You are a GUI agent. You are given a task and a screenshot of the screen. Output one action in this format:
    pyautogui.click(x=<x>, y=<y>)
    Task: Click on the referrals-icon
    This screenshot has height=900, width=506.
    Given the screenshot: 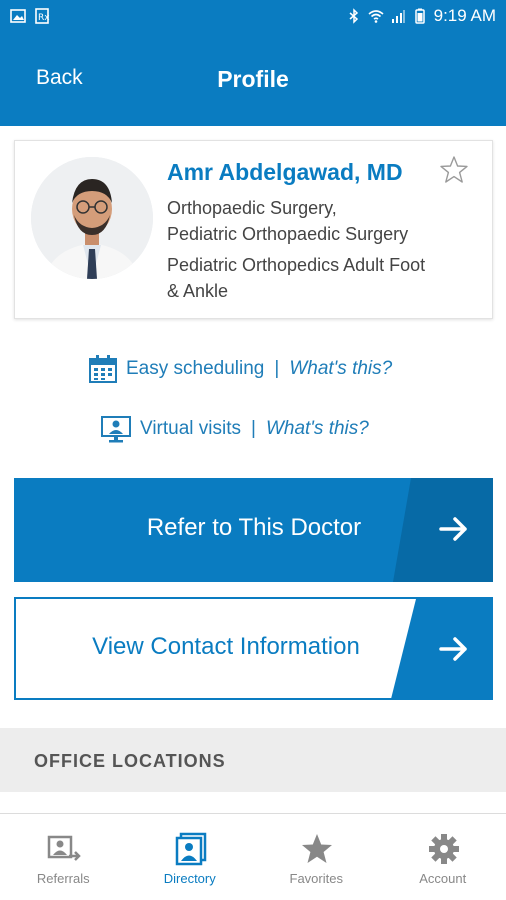 What is the action you would take?
    pyautogui.click(x=64, y=848)
    